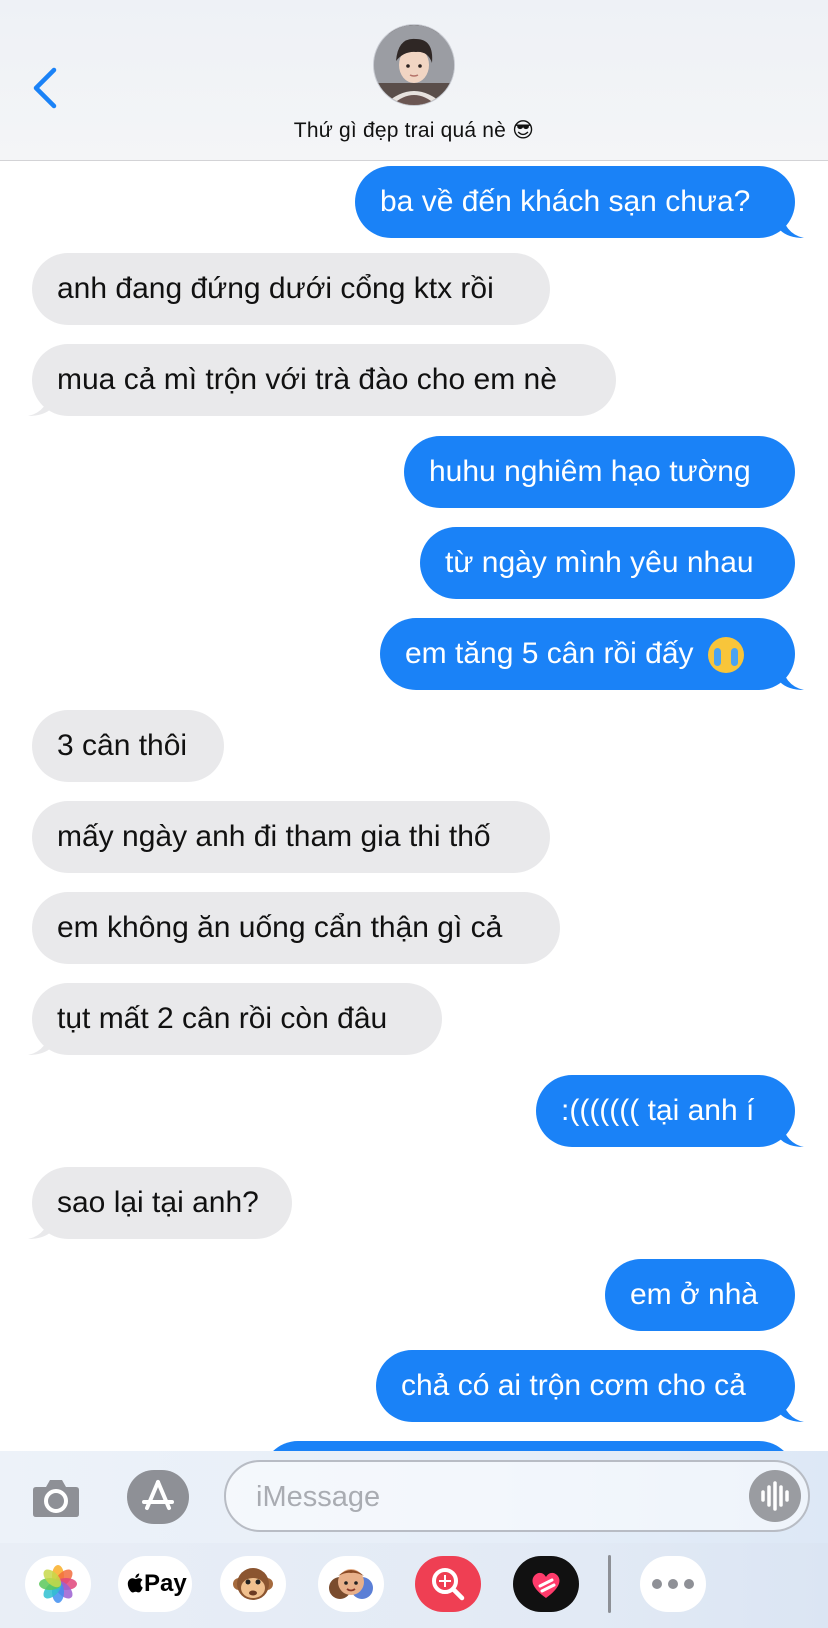  I want to click on back-button, so click(45, 88).